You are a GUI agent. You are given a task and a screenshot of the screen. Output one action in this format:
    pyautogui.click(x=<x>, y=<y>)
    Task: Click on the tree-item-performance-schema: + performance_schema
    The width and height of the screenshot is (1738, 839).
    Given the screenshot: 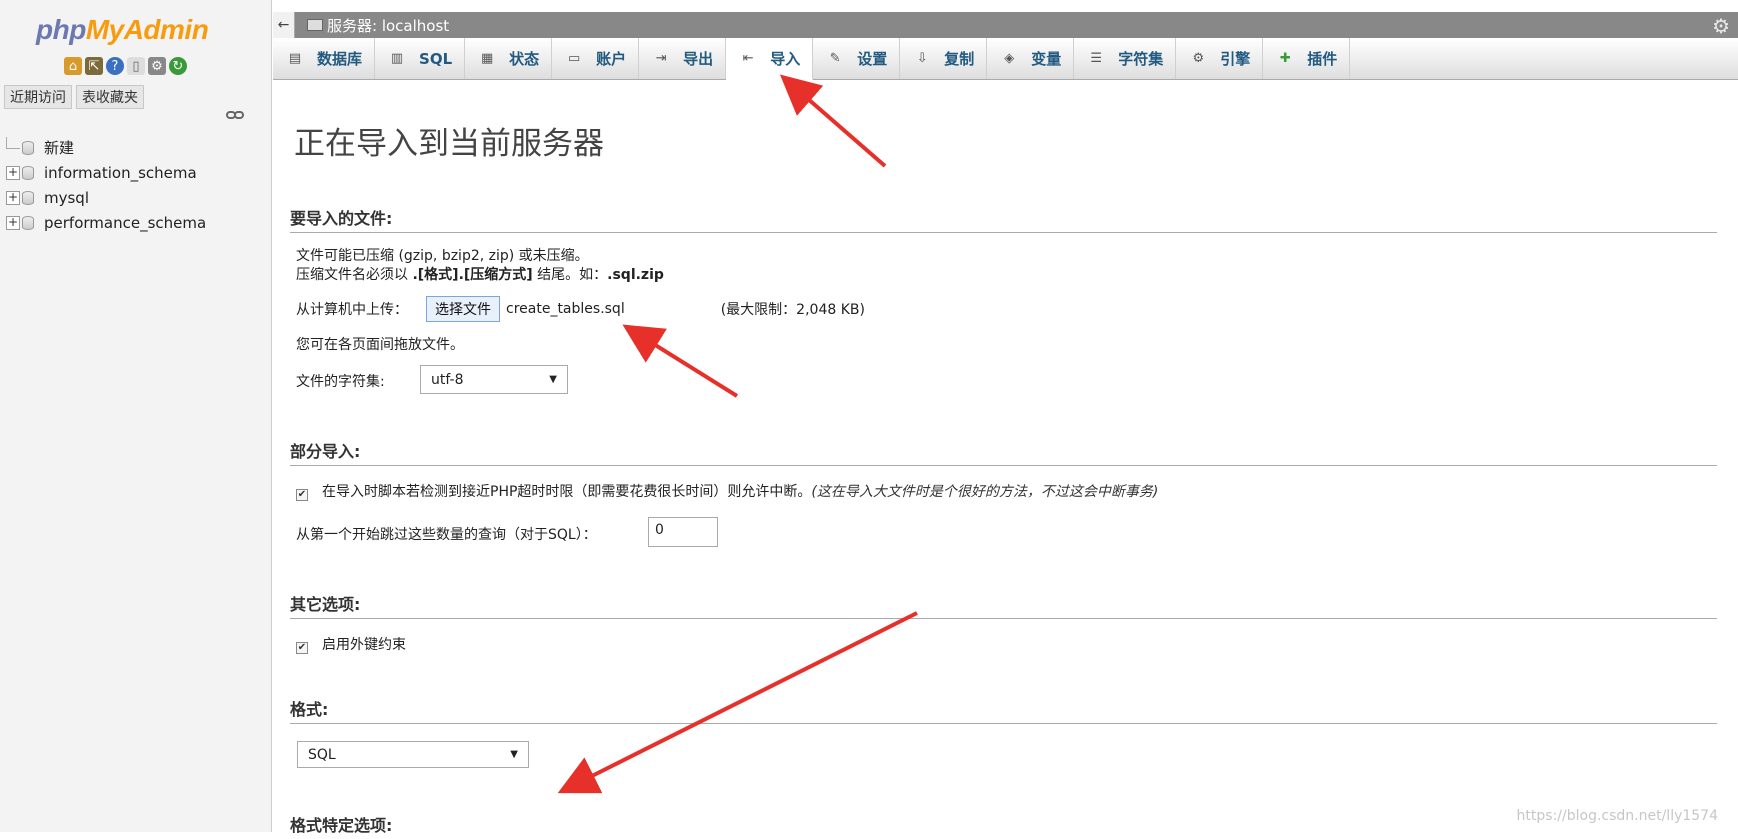 What is the action you would take?
    pyautogui.click(x=106, y=222)
    